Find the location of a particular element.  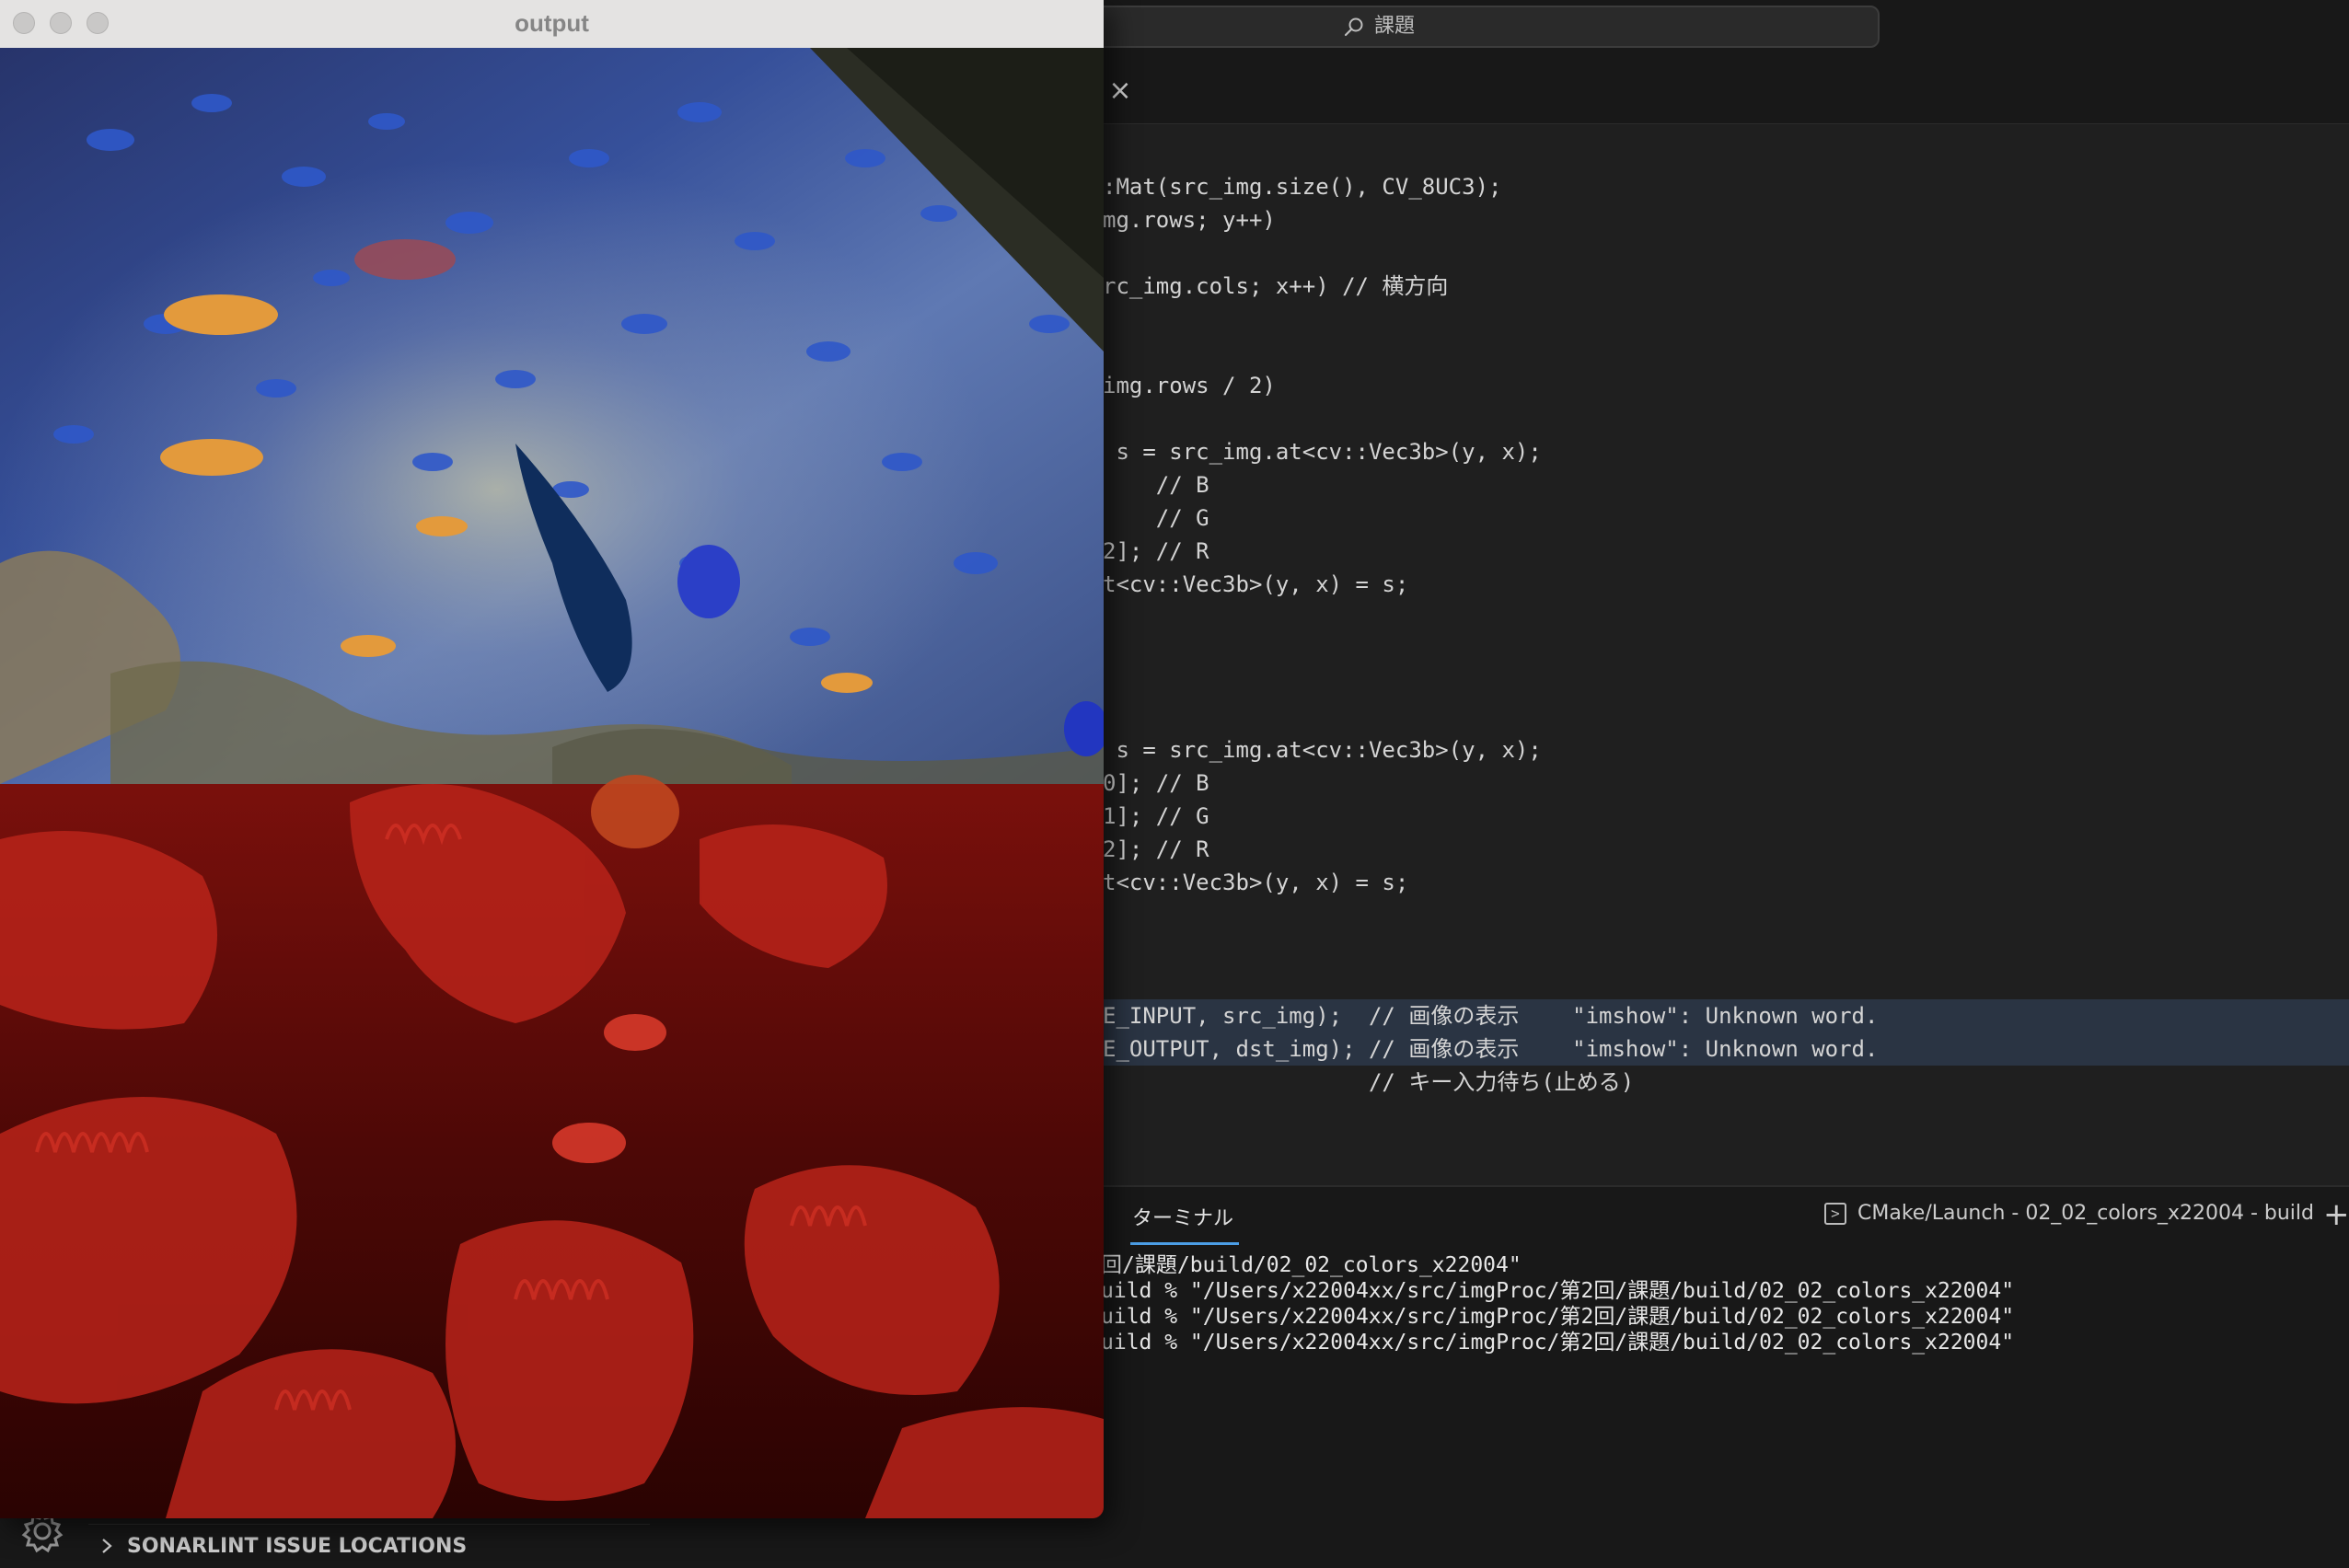

code-line: :Mat(src_img.size(), CV_8UC3); is located at coordinates (1302, 187).